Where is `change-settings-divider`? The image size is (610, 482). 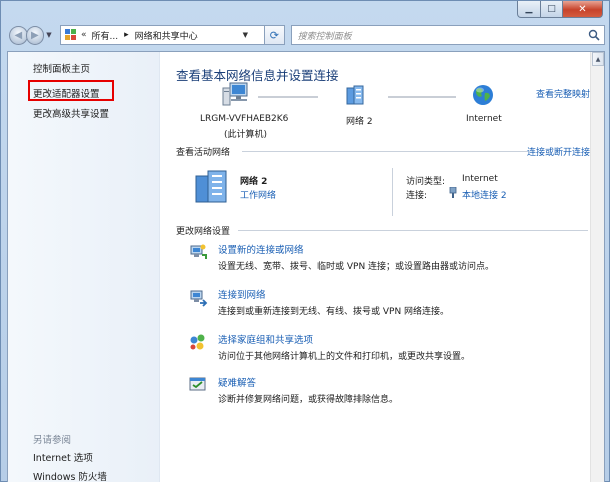 change-settings-divider is located at coordinates (413, 230).